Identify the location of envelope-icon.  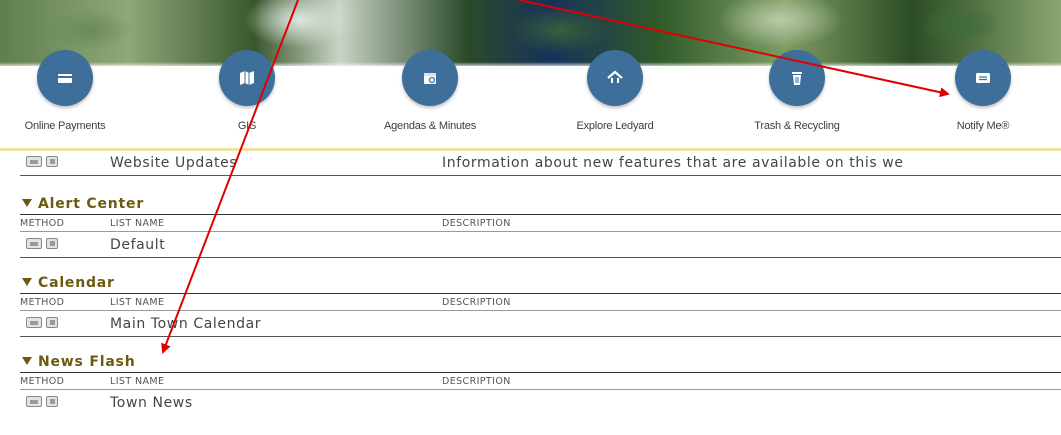
(983, 78).